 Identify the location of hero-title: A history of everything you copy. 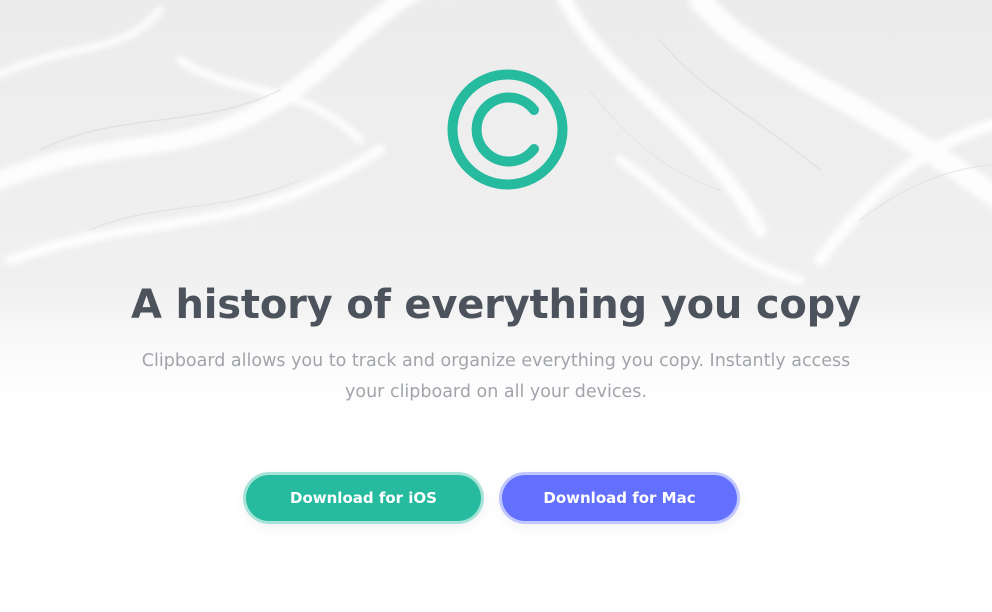
(496, 305).